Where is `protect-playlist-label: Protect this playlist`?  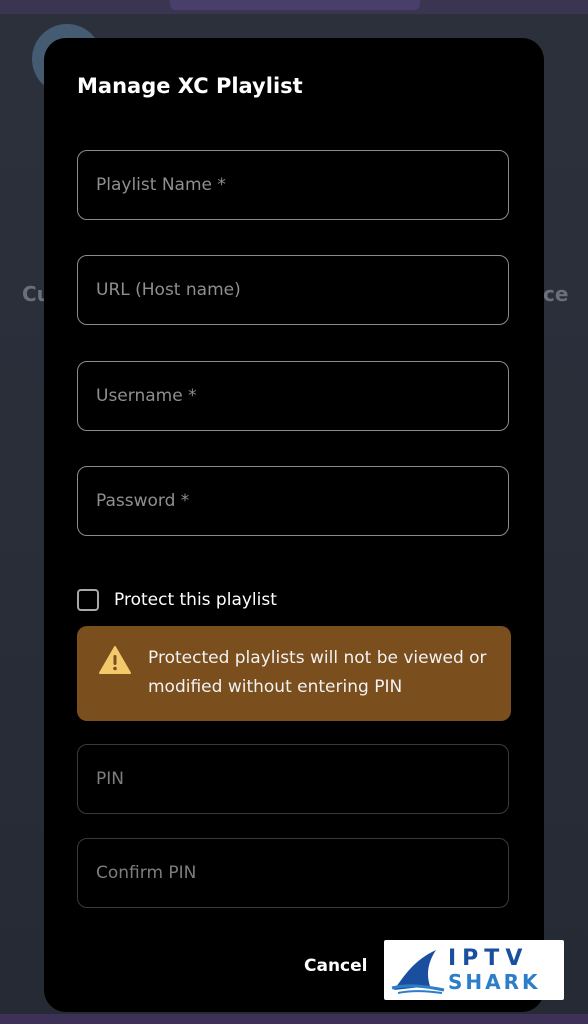 protect-playlist-label: Protect this playlist is located at coordinates (195, 600).